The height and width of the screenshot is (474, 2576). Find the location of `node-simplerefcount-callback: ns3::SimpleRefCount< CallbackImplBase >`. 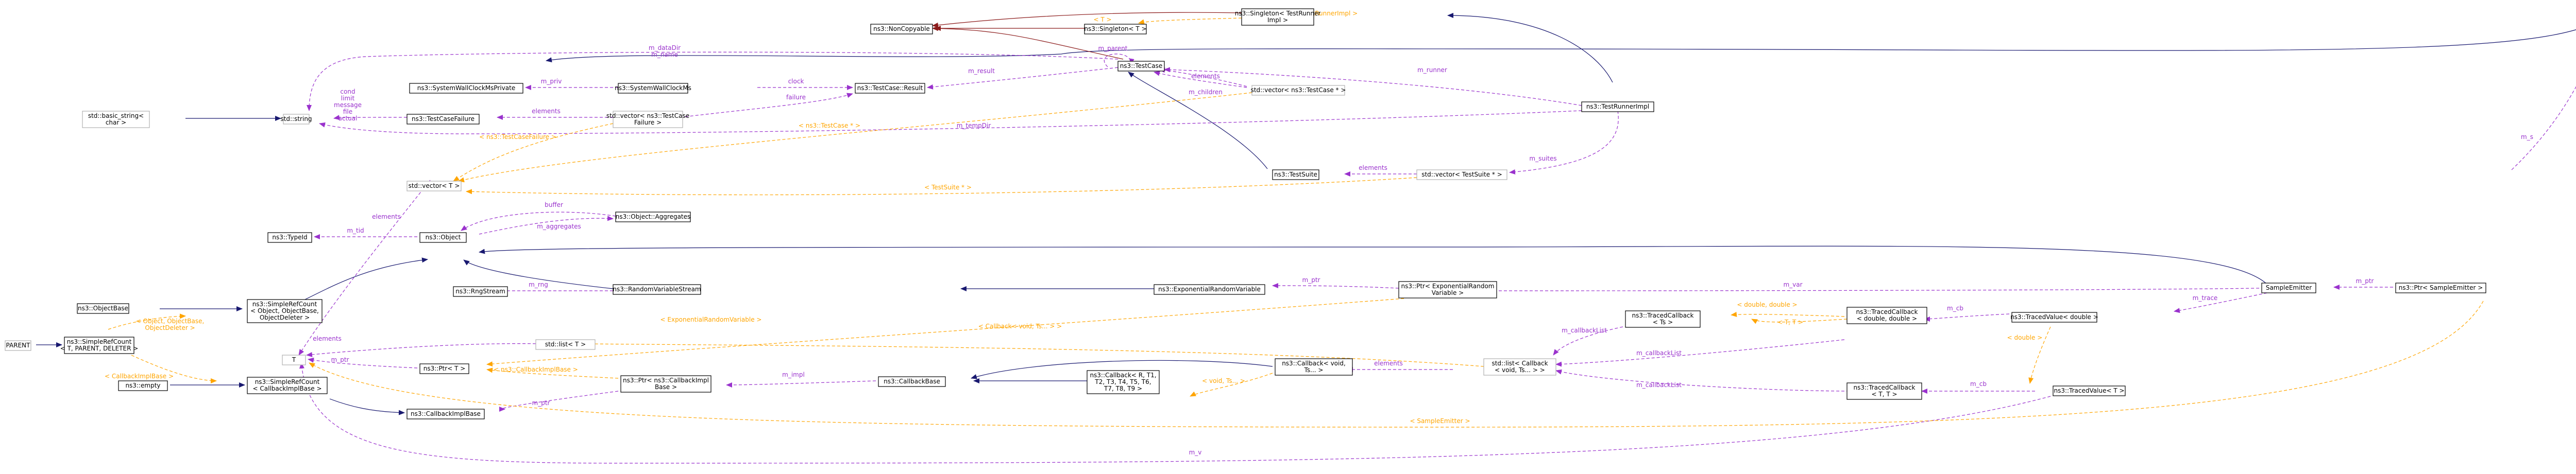

node-simplerefcount-callback: ns3::SimpleRefCount< CallbackImplBase > is located at coordinates (287, 385).